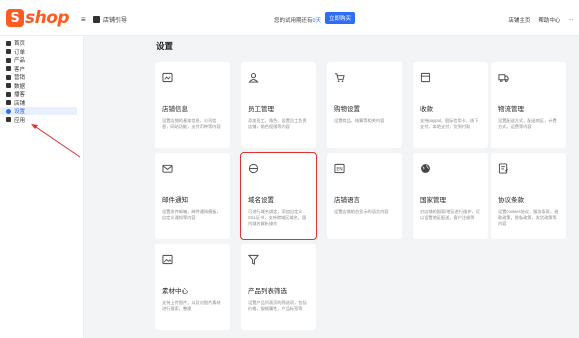 The width and height of the screenshot is (579, 338). What do you see at coordinates (20, 120) in the screenshot?
I see `sidebar-item-label: 应用` at bounding box center [20, 120].